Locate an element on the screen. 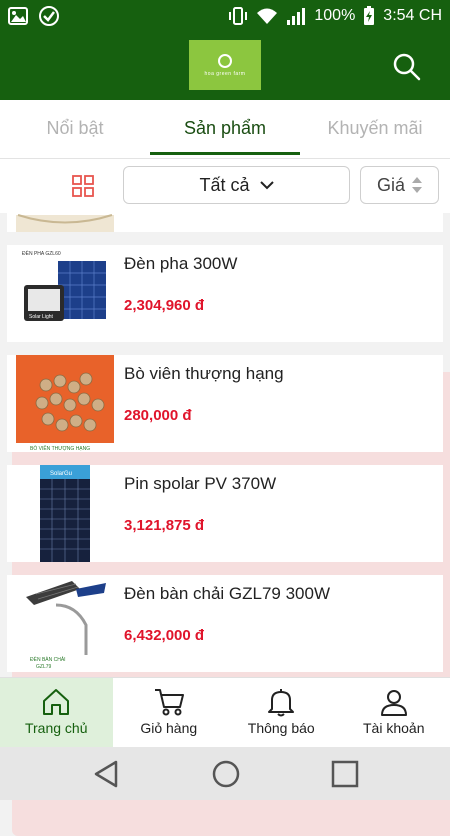  vibrate-icon is located at coordinates (238, 16).